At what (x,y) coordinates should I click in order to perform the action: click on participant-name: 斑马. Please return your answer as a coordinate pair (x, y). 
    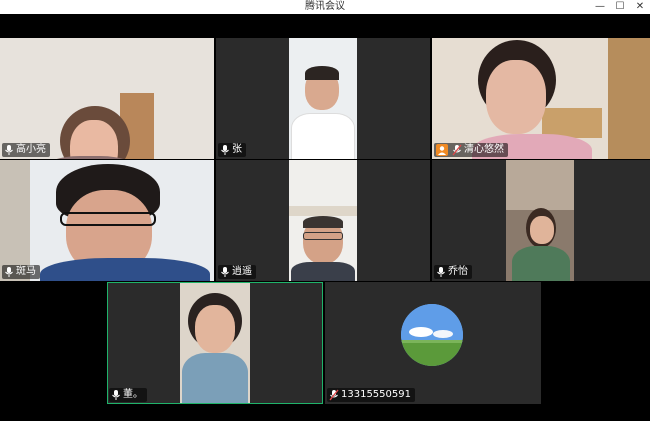
    Looking at the image, I should click on (26, 271).